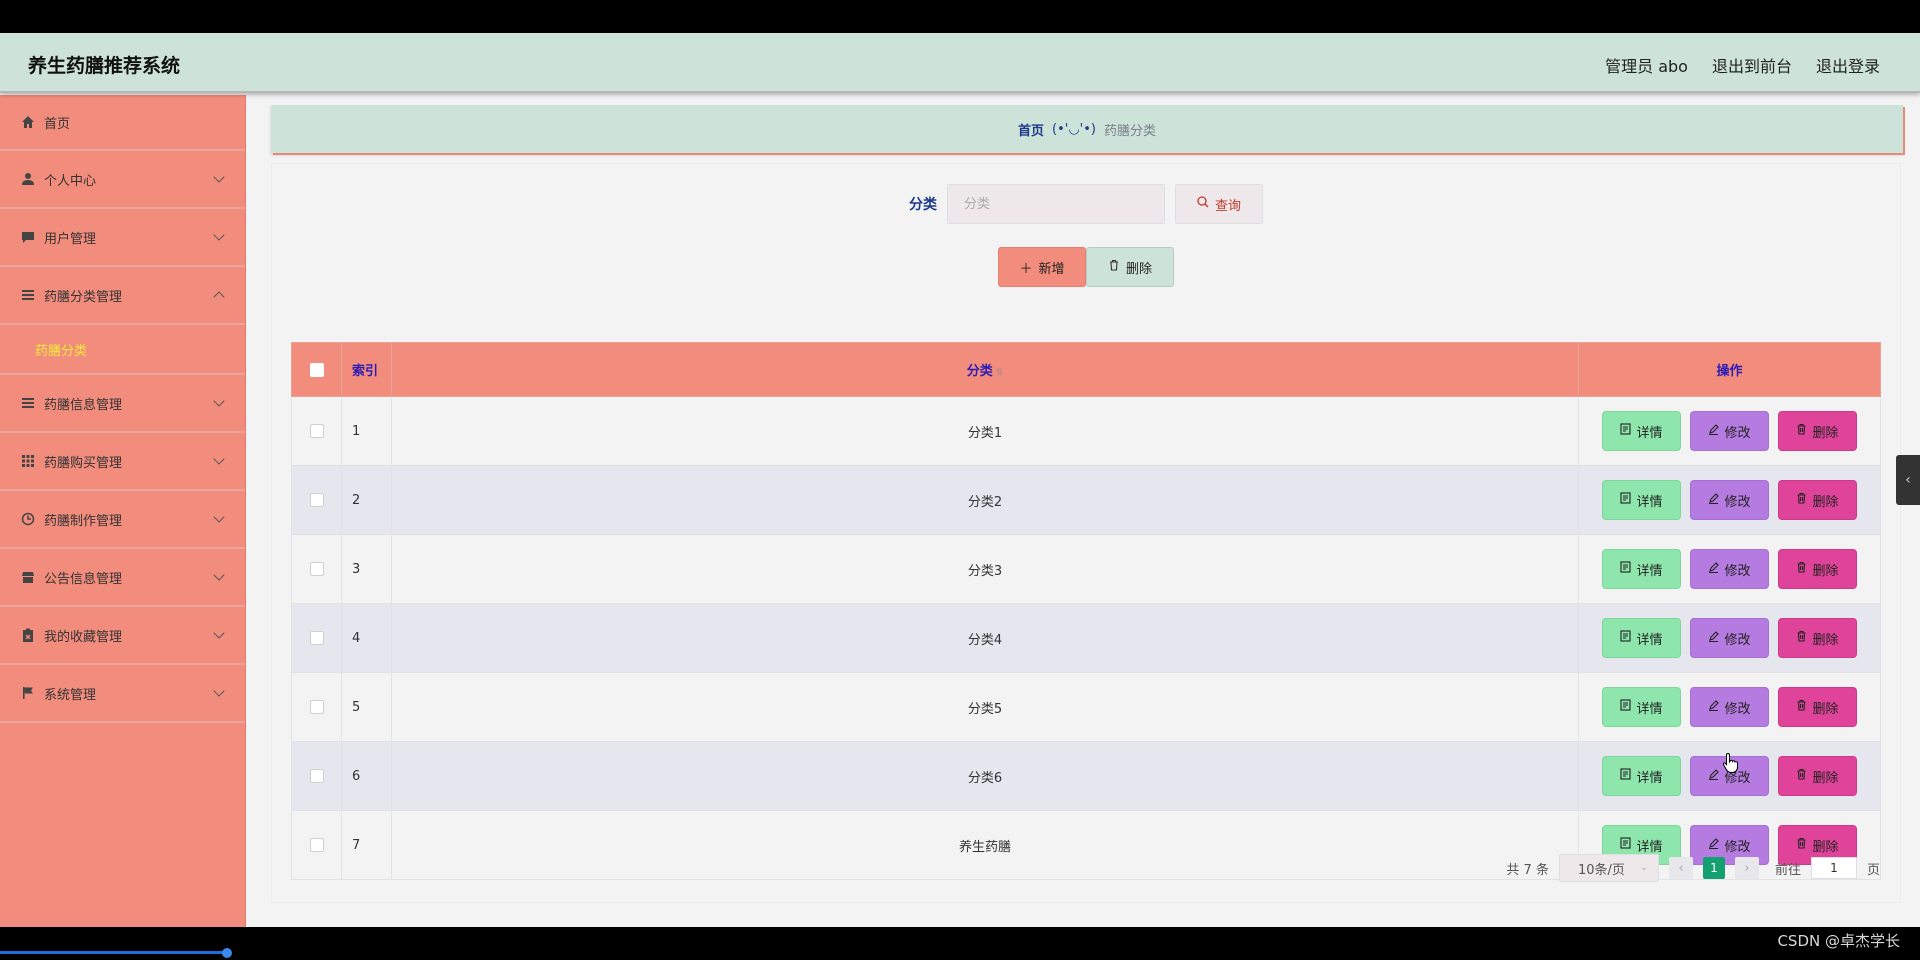 This screenshot has width=1920, height=960. Describe the element at coordinates (227, 953) in the screenshot. I see `video-progress-handle` at that location.